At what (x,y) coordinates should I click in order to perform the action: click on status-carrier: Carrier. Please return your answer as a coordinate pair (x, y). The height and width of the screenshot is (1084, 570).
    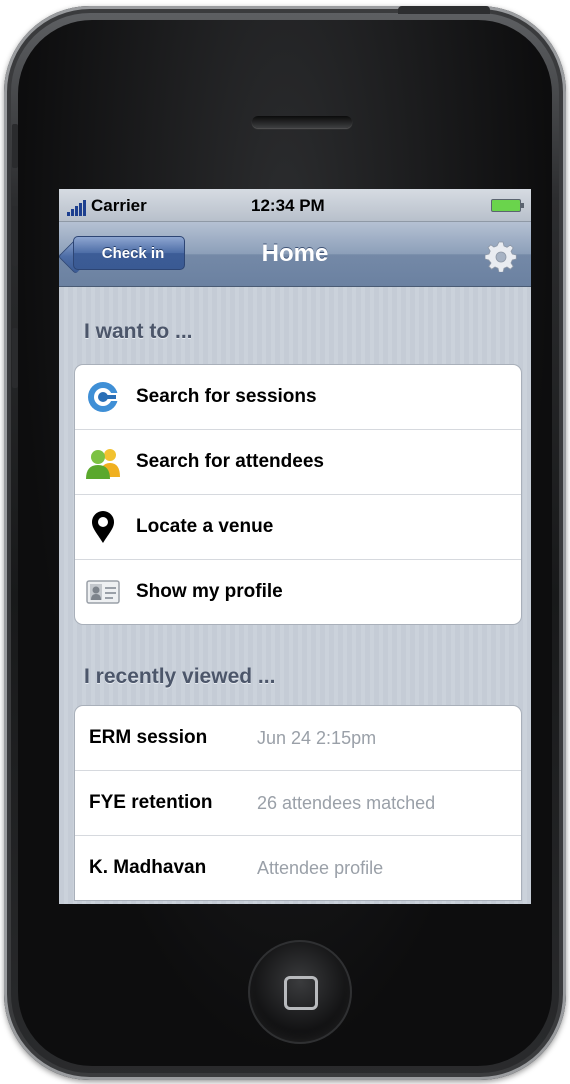
    Looking at the image, I should click on (107, 206).